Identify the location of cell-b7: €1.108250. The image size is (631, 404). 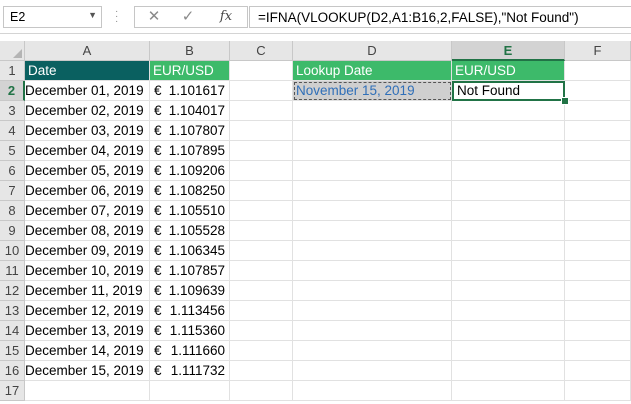
(190, 191).